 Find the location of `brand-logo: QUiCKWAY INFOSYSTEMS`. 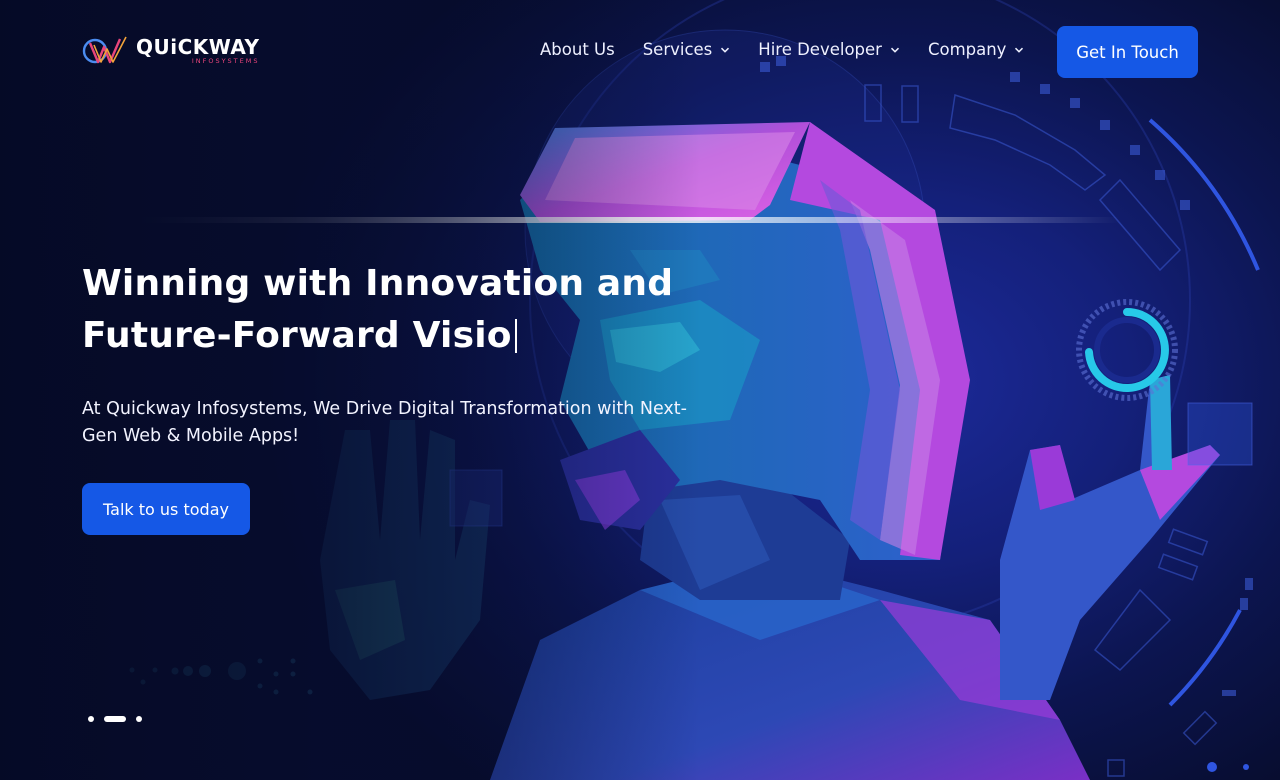

brand-logo: QUiCKWAY INFOSYSTEMS is located at coordinates (170, 51).